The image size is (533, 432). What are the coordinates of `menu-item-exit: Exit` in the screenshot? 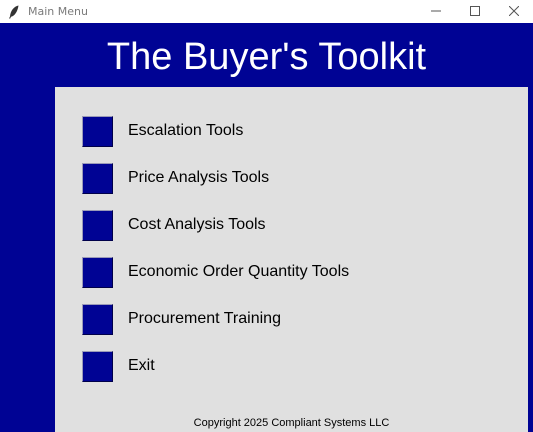 It's located at (118, 366).